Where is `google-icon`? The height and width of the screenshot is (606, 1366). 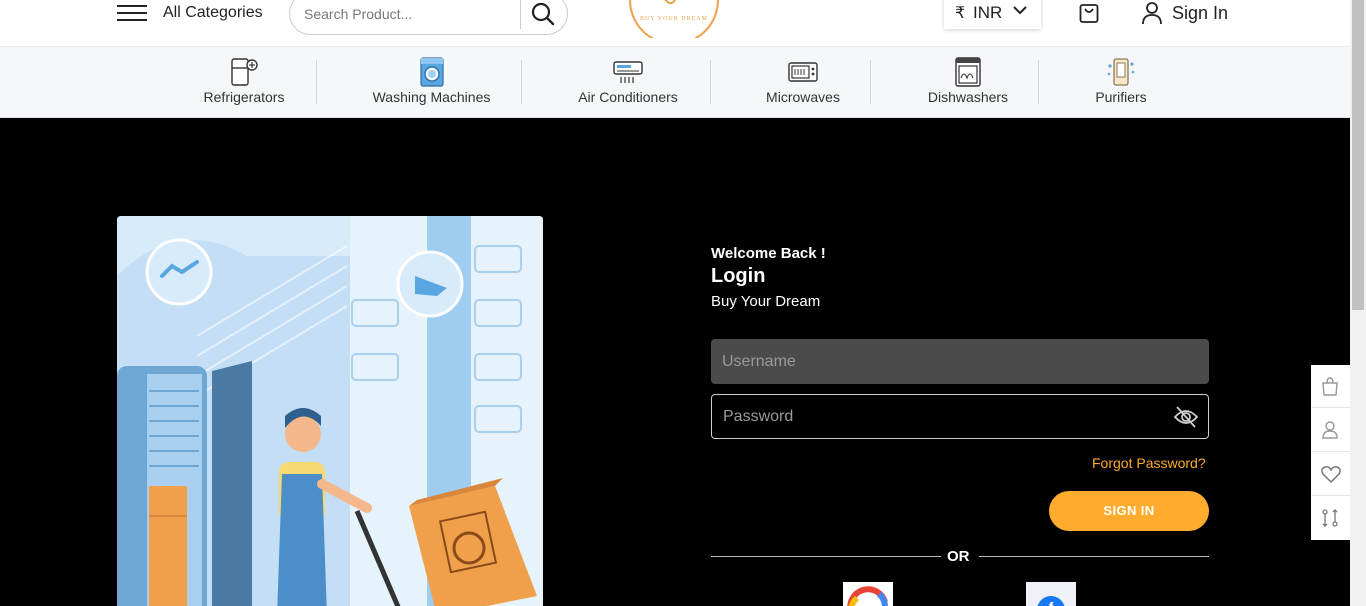 google-icon is located at coordinates (867, 596).